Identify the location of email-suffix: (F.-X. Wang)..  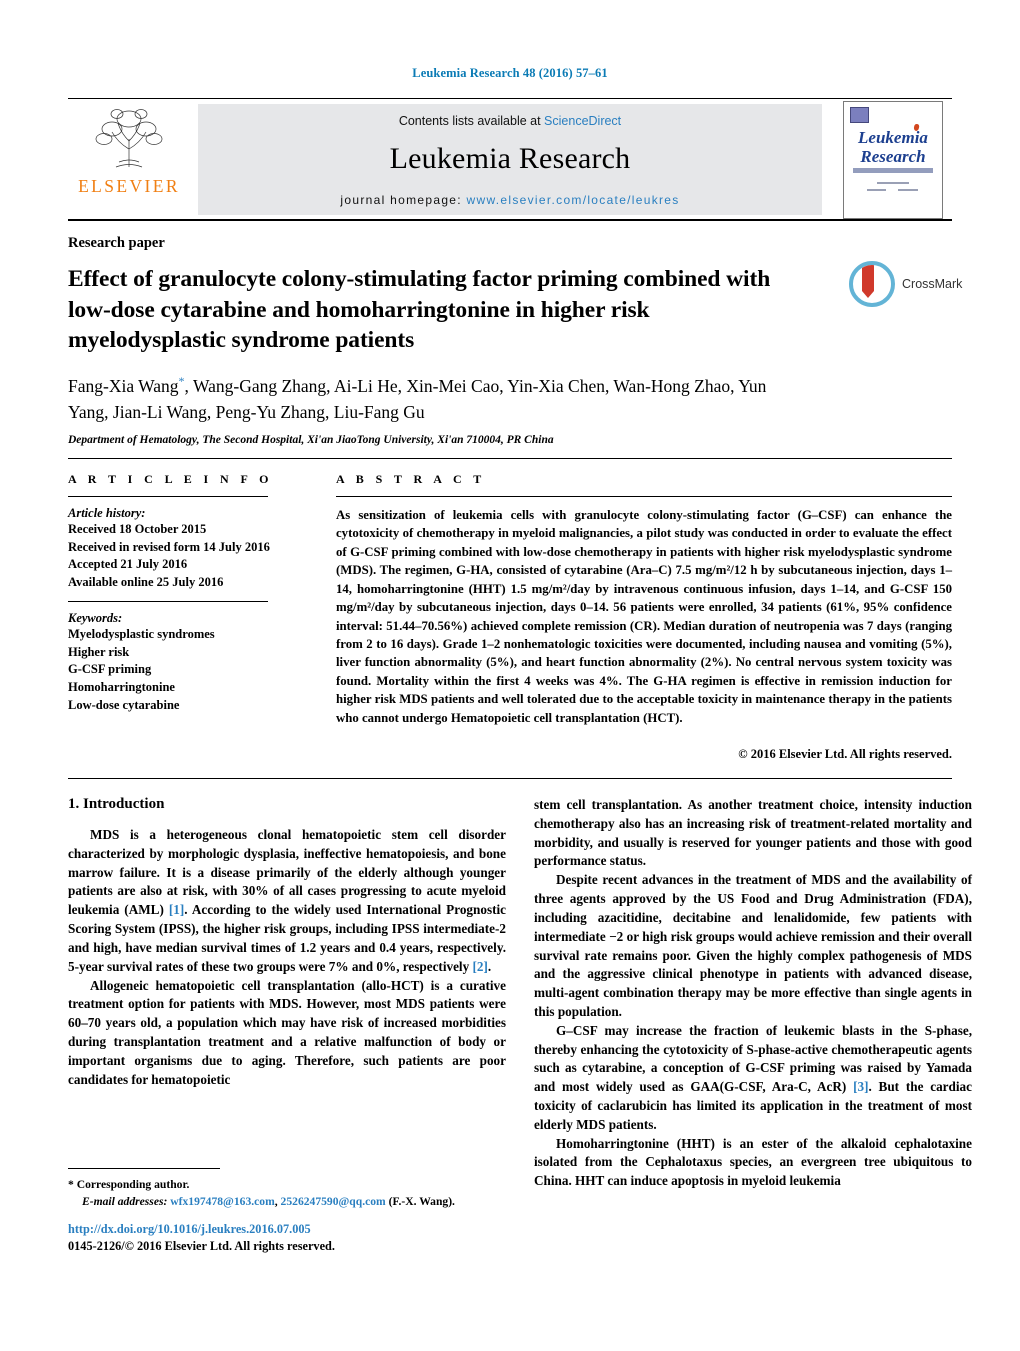
(420, 1202).